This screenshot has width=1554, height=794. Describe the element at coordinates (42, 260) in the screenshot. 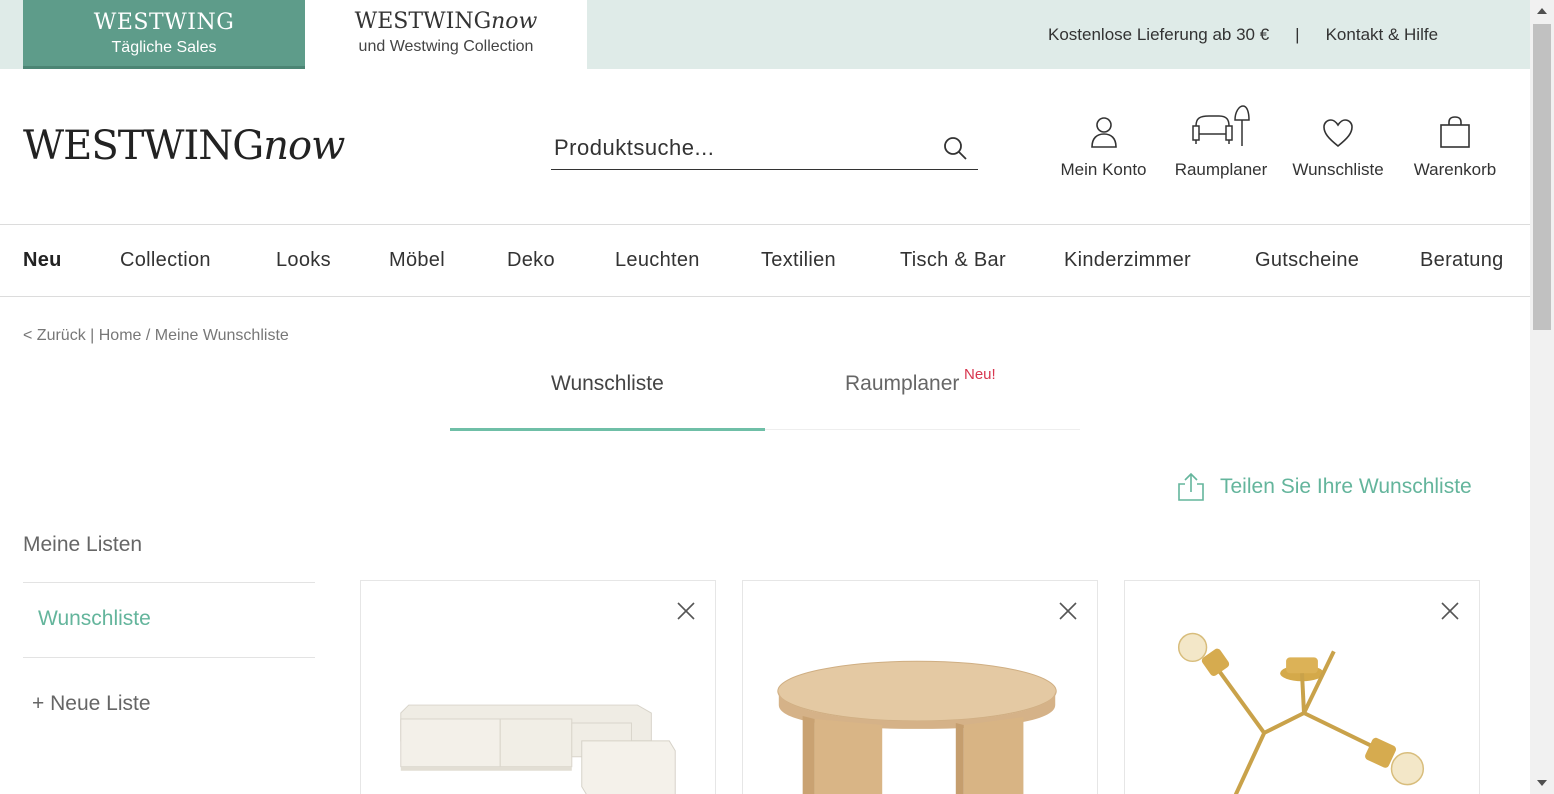

I see `nav-item-neu: Neu` at that location.